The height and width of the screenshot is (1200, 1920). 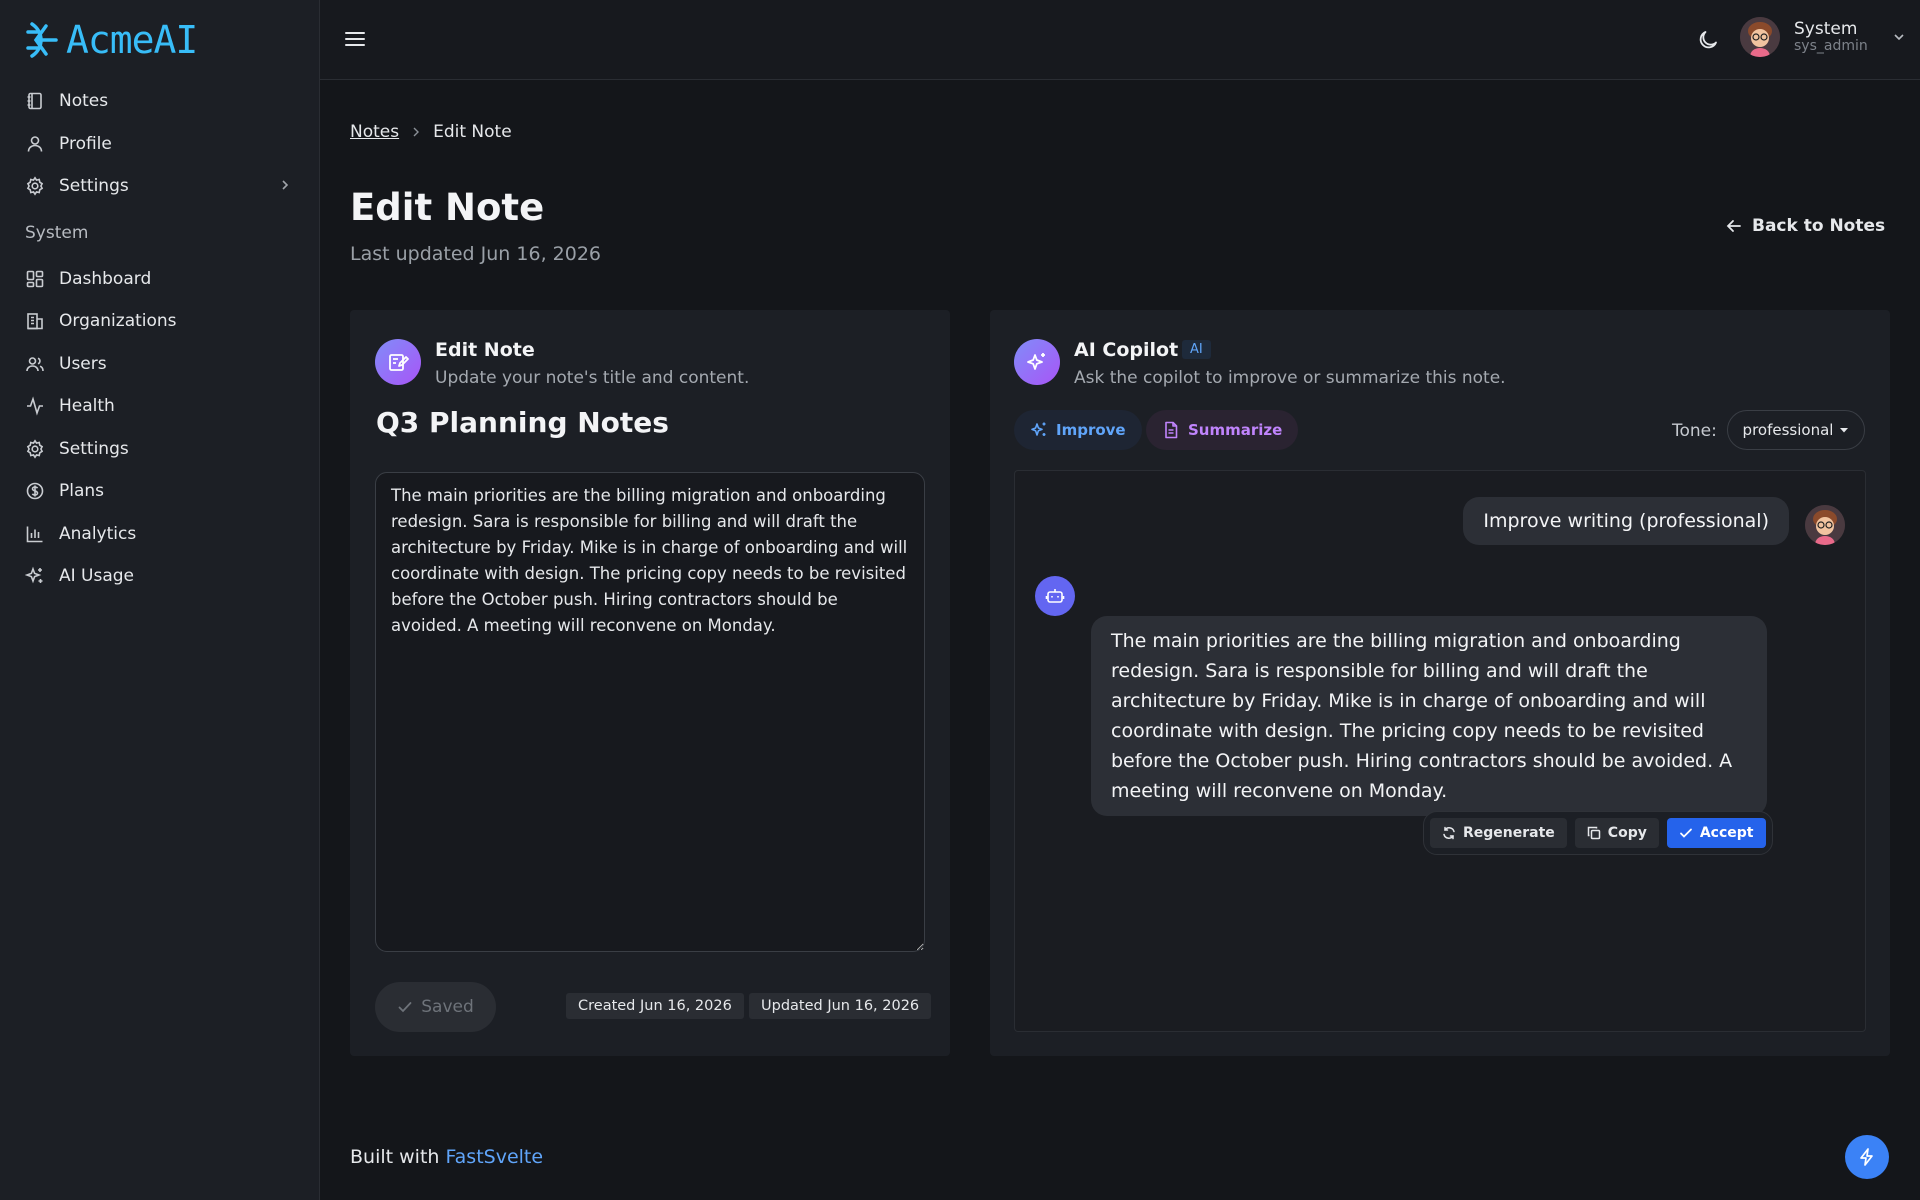 What do you see at coordinates (650, 422) in the screenshot?
I see `note-title-input` at bounding box center [650, 422].